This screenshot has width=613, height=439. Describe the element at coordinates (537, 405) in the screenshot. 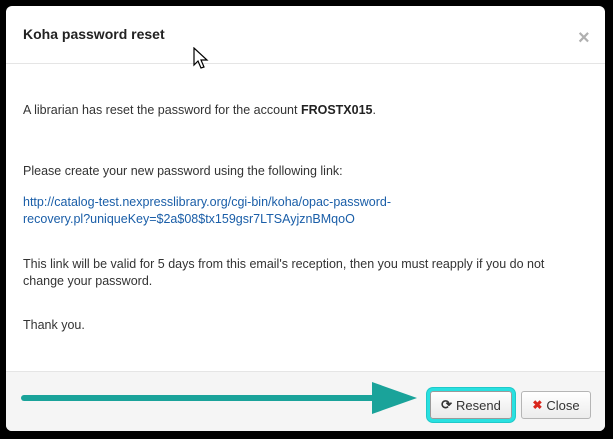

I see `times-icon: ✖` at that location.